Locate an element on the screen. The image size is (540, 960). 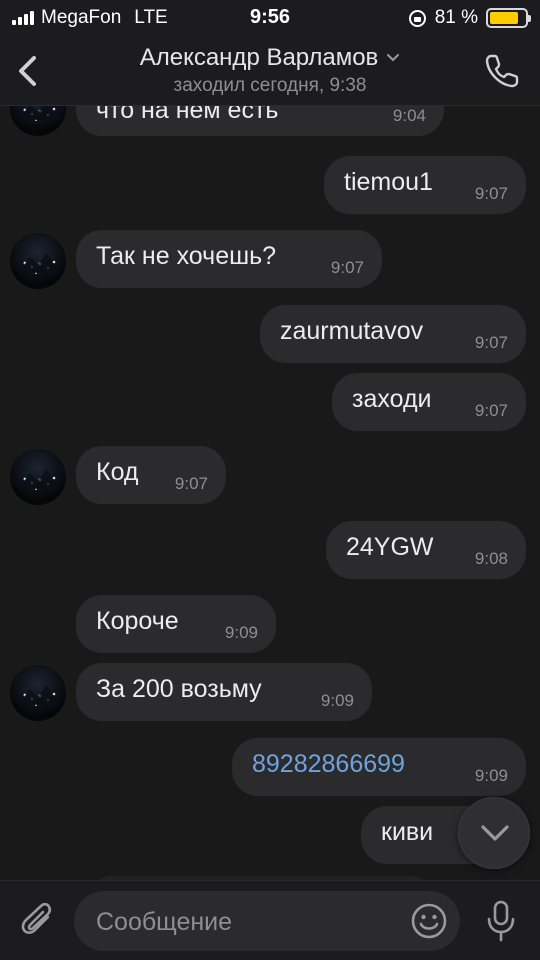
message-time: 9:08 is located at coordinates (491, 558).